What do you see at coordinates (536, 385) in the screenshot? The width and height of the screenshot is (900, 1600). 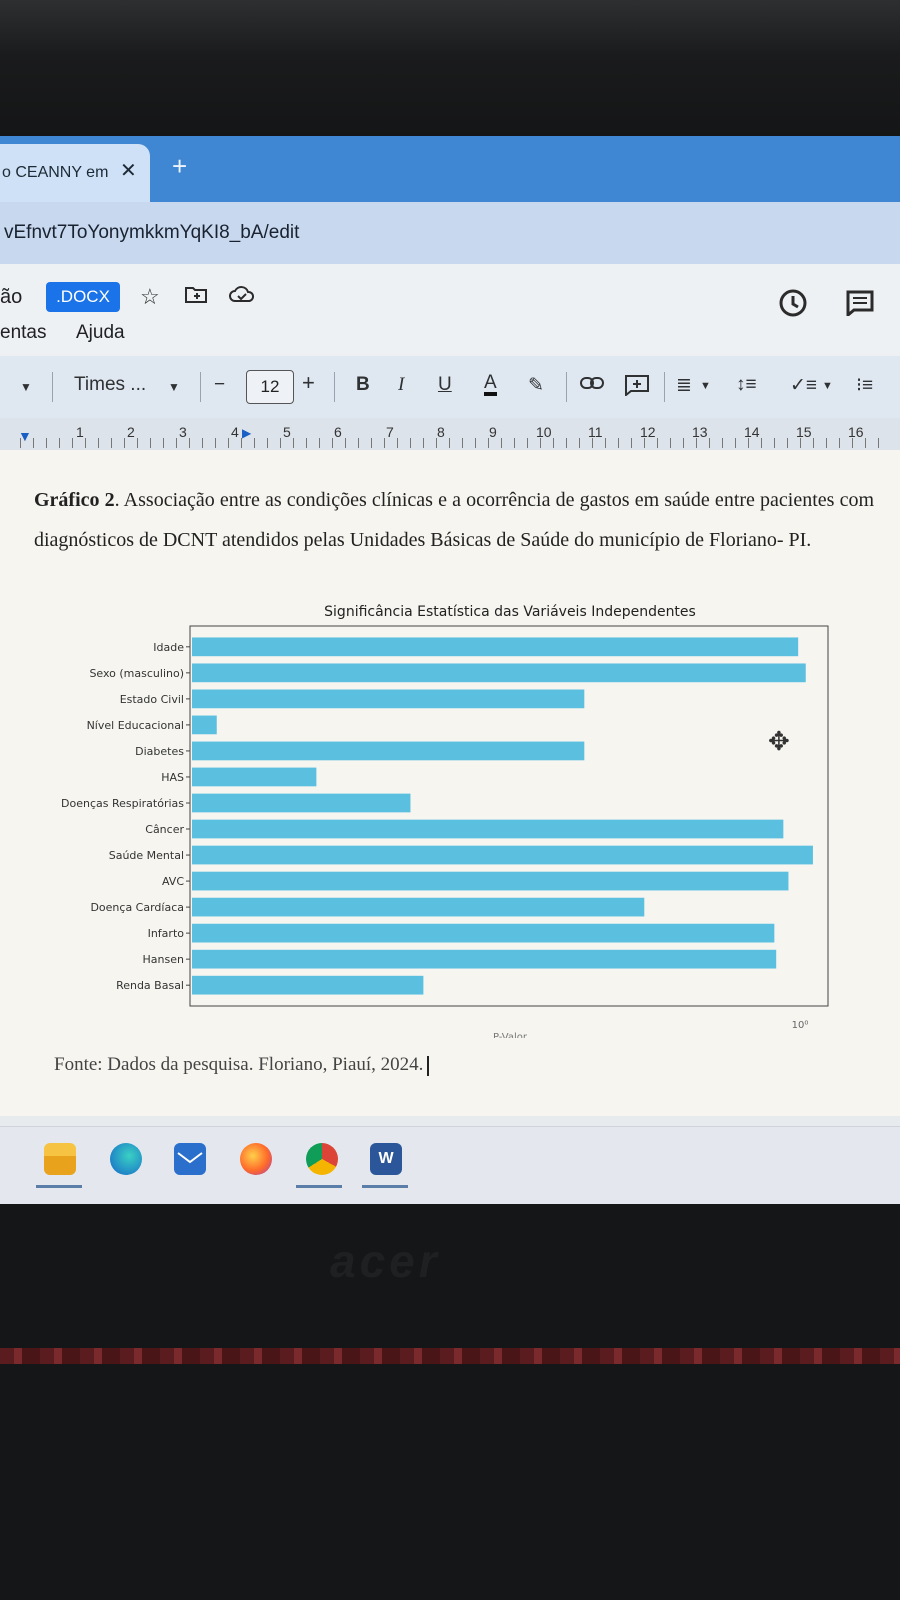 I see `highlight-pen-icon: ✎` at bounding box center [536, 385].